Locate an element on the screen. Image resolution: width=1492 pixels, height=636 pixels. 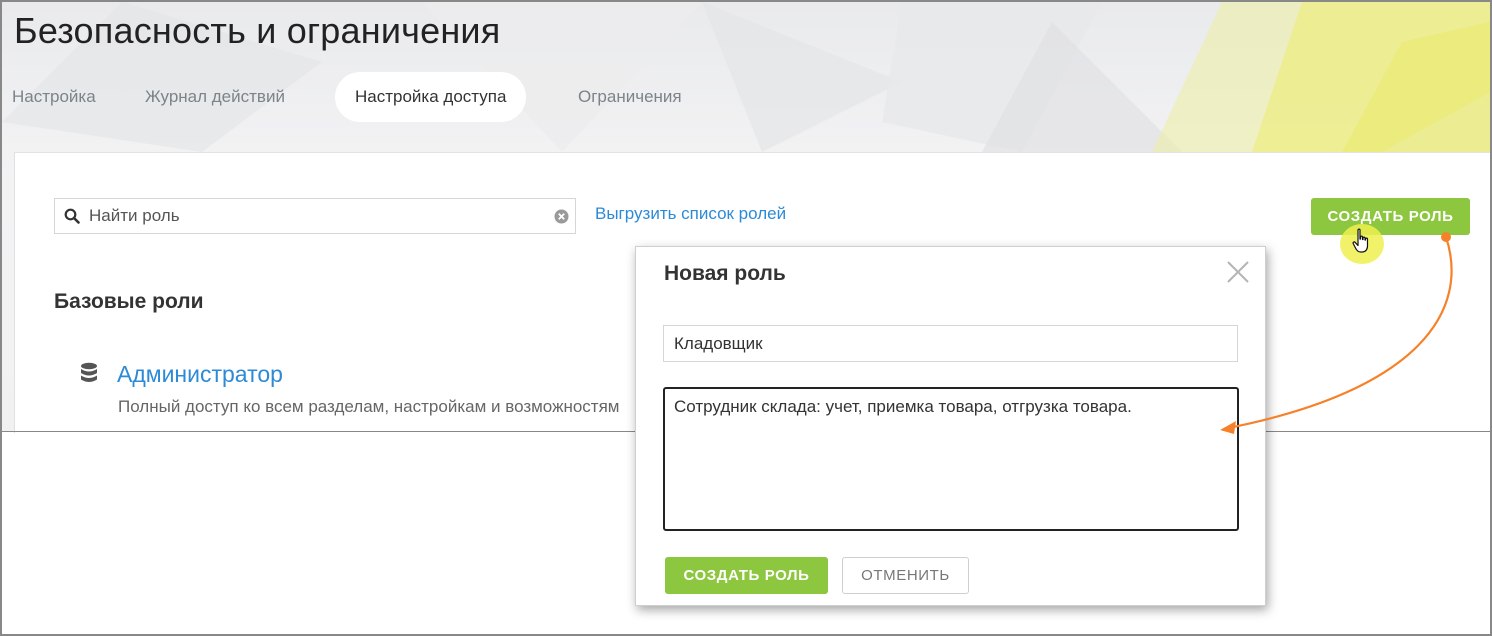
export-roles-link: Выгрузить список ролей is located at coordinates (690, 214).